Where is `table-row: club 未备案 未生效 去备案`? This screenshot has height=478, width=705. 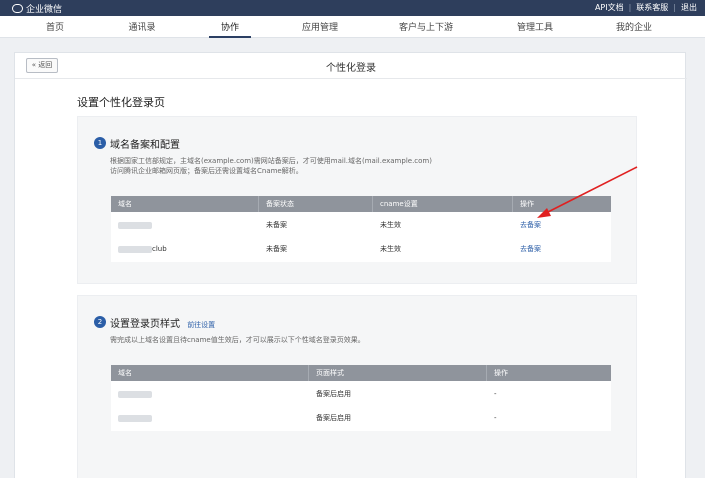
table-row: club 未备案 未生效 去备案 is located at coordinates (361, 249).